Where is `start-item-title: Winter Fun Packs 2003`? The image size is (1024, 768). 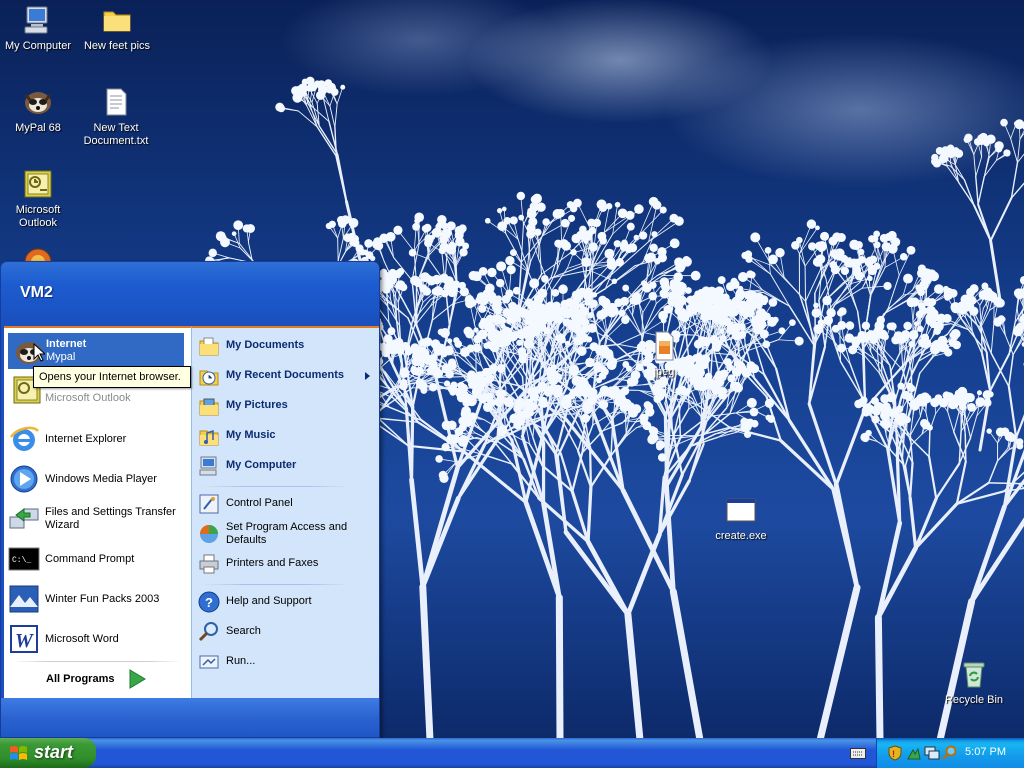
start-item-title: Winter Fun Packs 2003 is located at coordinates (102, 599).